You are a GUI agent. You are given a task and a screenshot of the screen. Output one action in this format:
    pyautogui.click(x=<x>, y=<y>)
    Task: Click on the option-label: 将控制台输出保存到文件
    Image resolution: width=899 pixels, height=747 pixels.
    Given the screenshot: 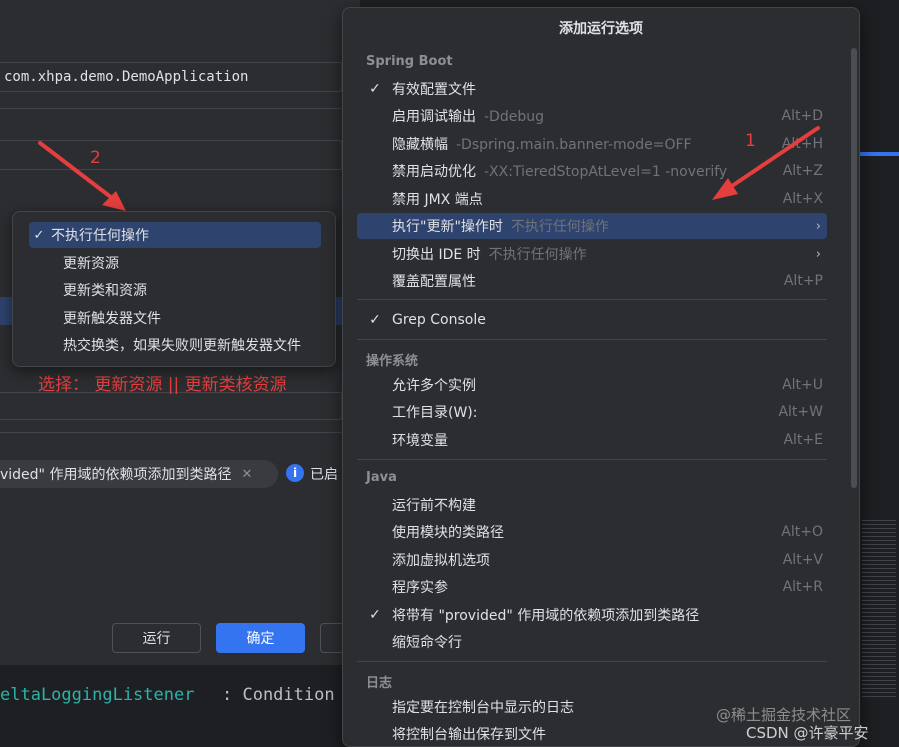 What is the action you would take?
    pyautogui.click(x=469, y=735)
    